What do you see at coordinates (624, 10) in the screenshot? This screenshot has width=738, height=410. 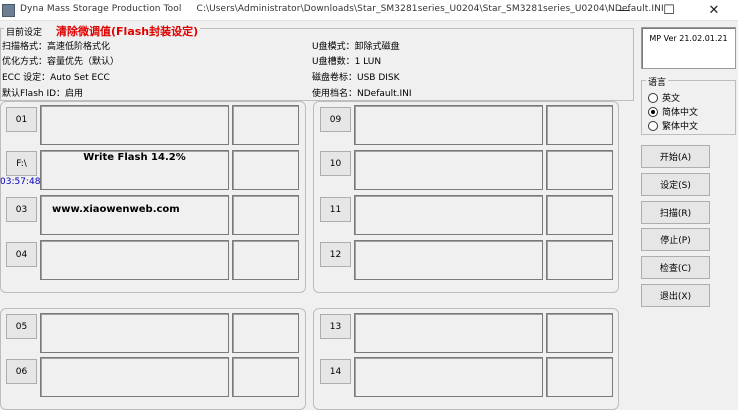 I see `minimize-button: —` at bounding box center [624, 10].